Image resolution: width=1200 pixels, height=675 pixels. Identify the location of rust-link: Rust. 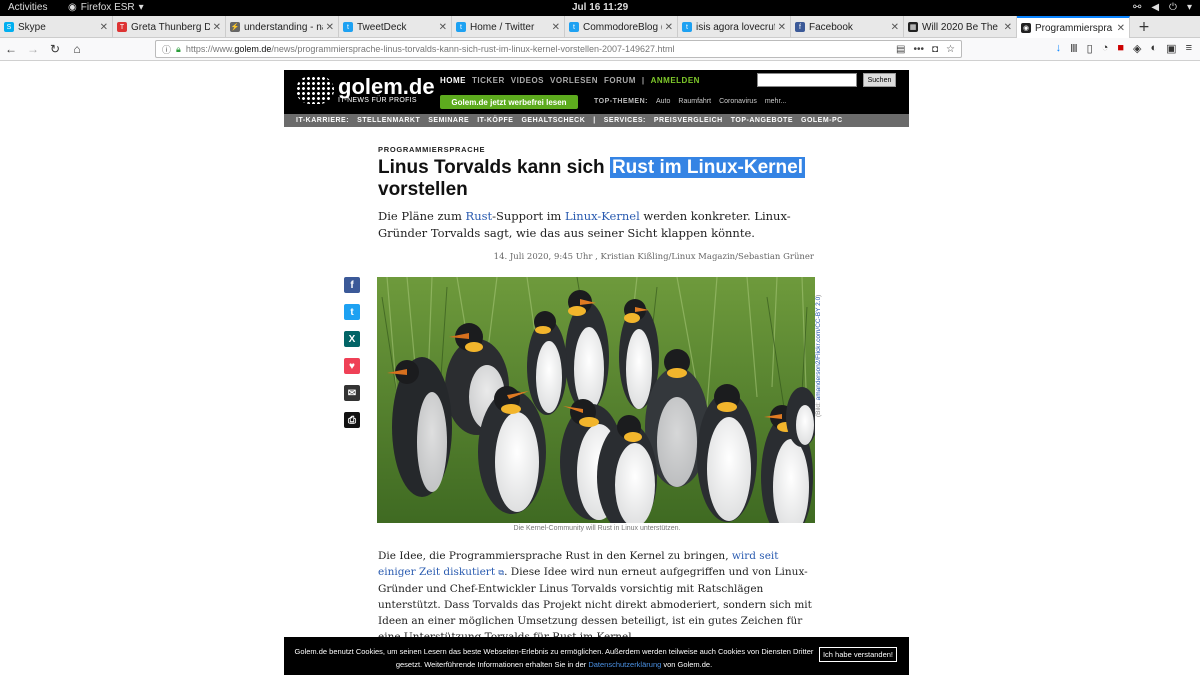
(479, 216).